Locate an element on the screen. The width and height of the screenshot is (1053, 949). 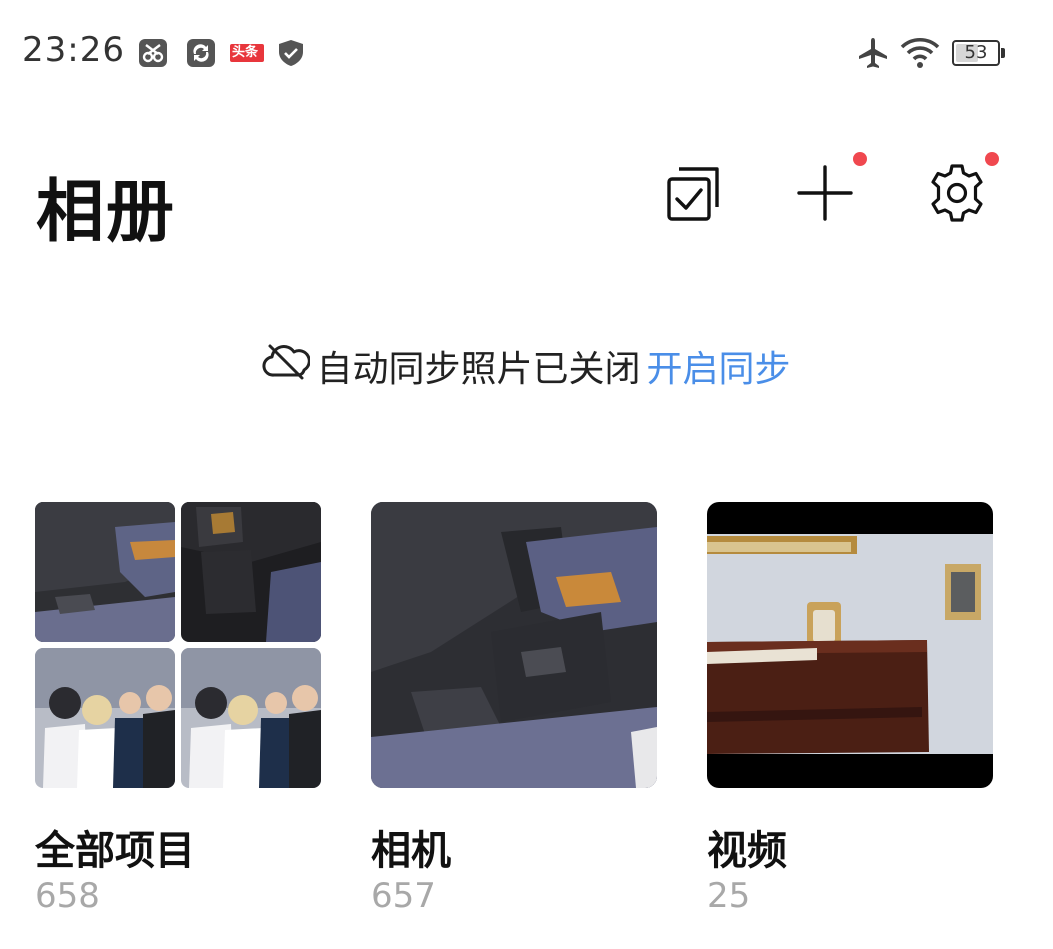
airplane-mode-icon is located at coordinates (873, 55).